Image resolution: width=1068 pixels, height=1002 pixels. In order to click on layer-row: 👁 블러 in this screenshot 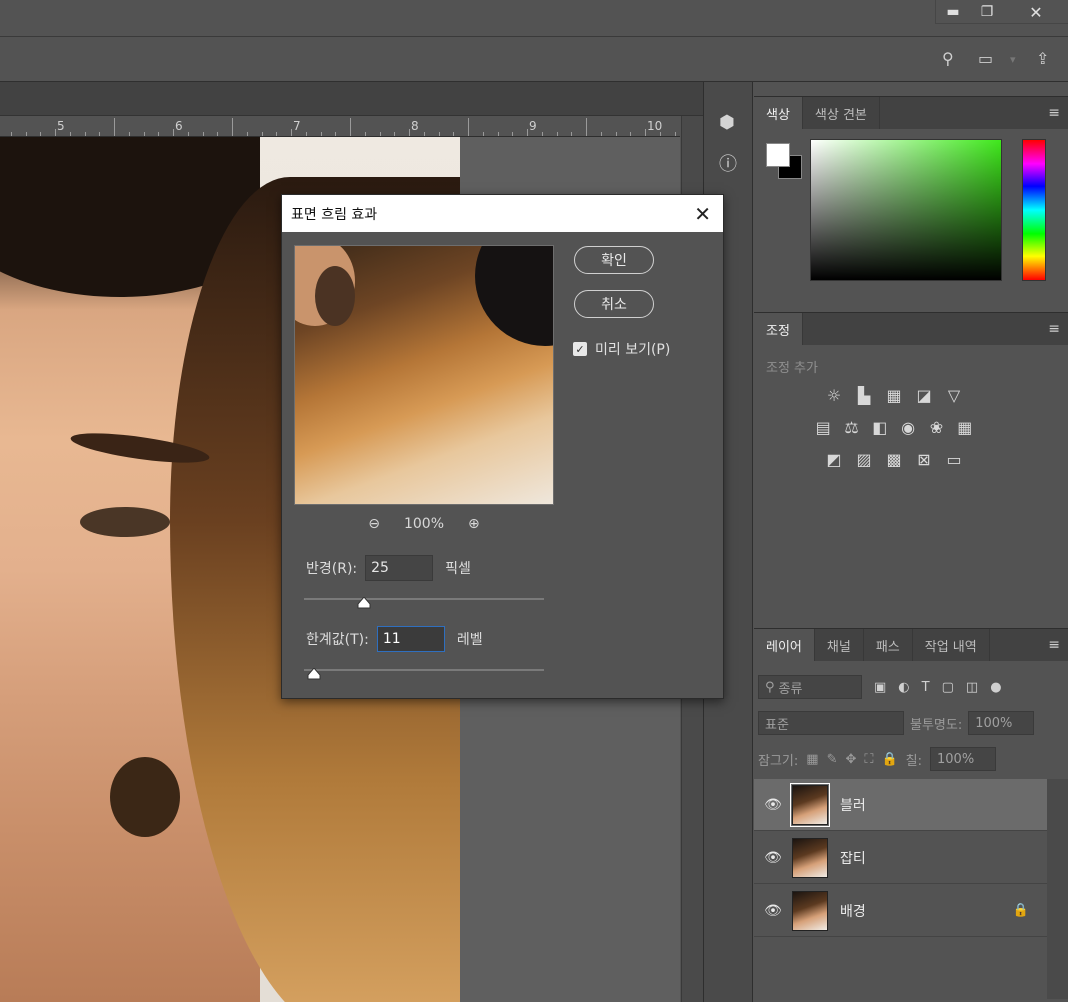, I will do `click(900, 805)`.